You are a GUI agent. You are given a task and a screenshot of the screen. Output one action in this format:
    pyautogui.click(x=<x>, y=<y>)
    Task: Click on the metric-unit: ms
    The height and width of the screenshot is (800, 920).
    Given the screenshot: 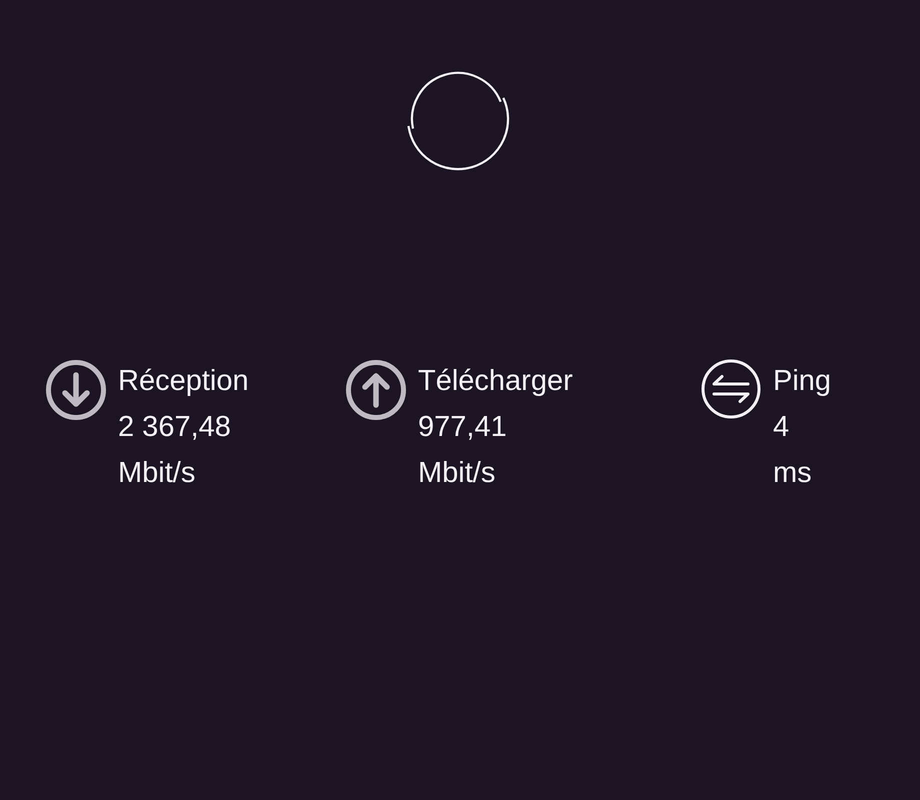 What is the action you would take?
    pyautogui.click(x=793, y=473)
    